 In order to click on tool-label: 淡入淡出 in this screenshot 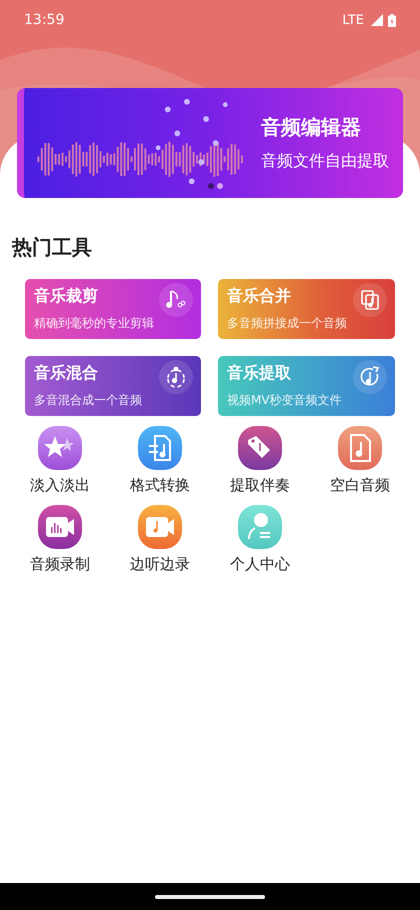, I will do `click(60, 485)`.